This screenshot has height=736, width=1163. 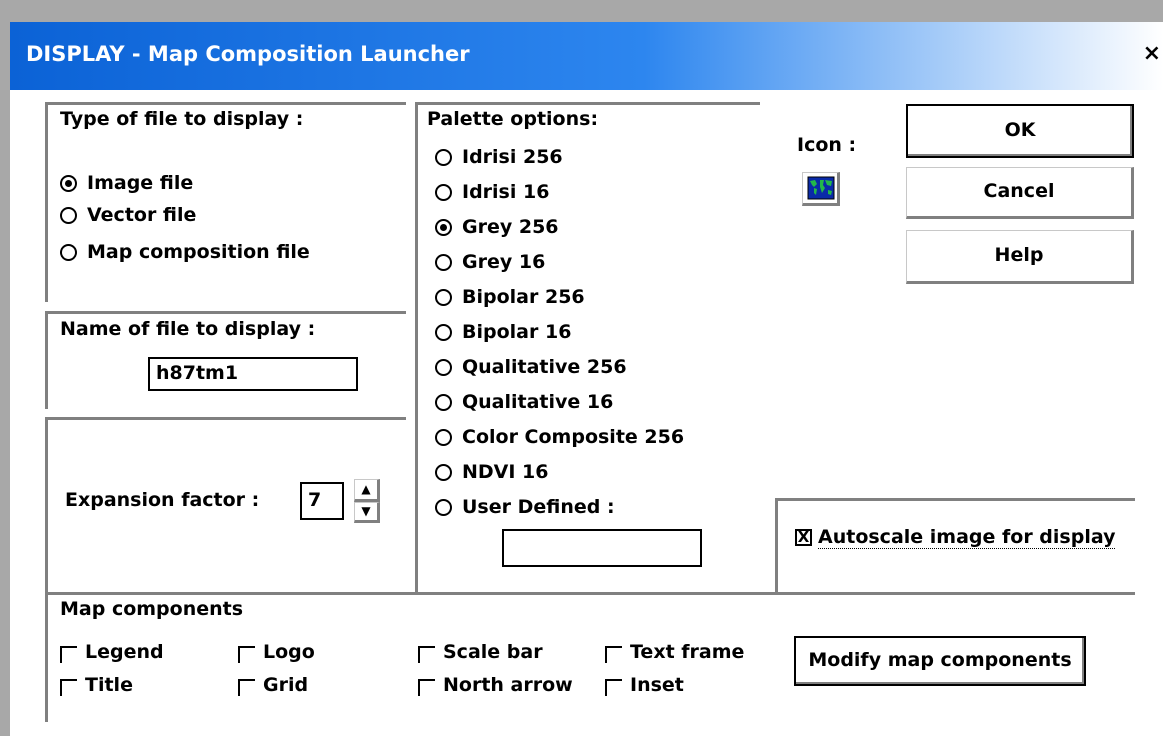 I want to click on legend-checkbox, so click(x=68, y=654).